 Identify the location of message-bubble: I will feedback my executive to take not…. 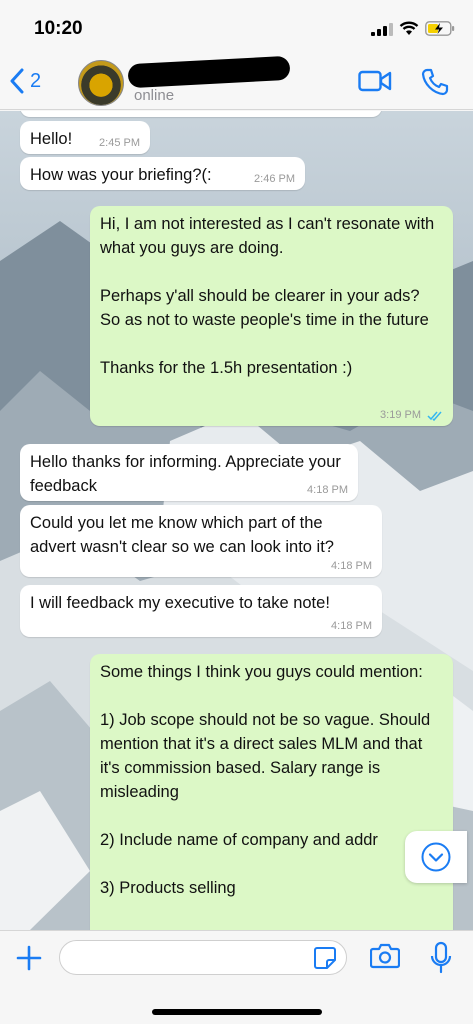
(201, 611).